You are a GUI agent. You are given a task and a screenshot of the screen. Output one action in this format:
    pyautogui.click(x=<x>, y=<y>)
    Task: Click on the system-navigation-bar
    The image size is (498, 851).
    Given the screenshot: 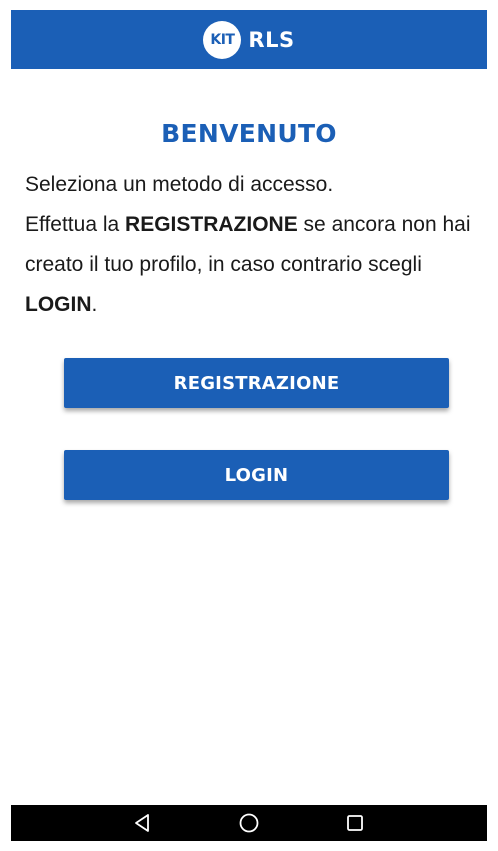 What is the action you would take?
    pyautogui.click(x=249, y=823)
    